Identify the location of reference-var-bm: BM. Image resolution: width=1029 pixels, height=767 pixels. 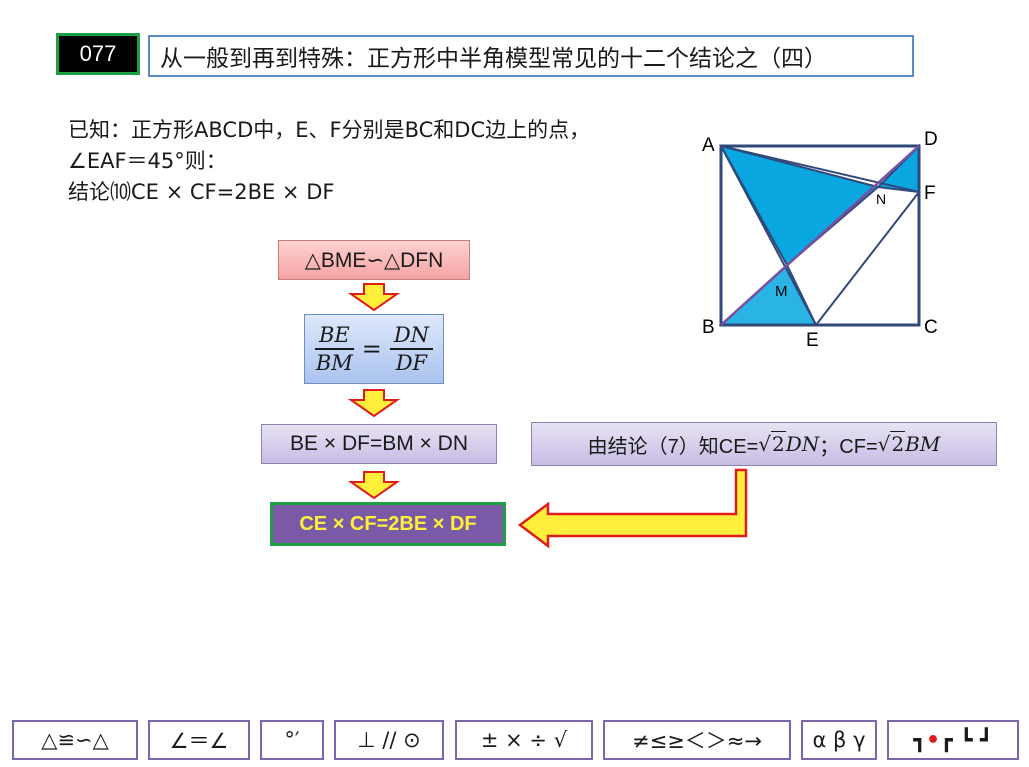
(923, 444).